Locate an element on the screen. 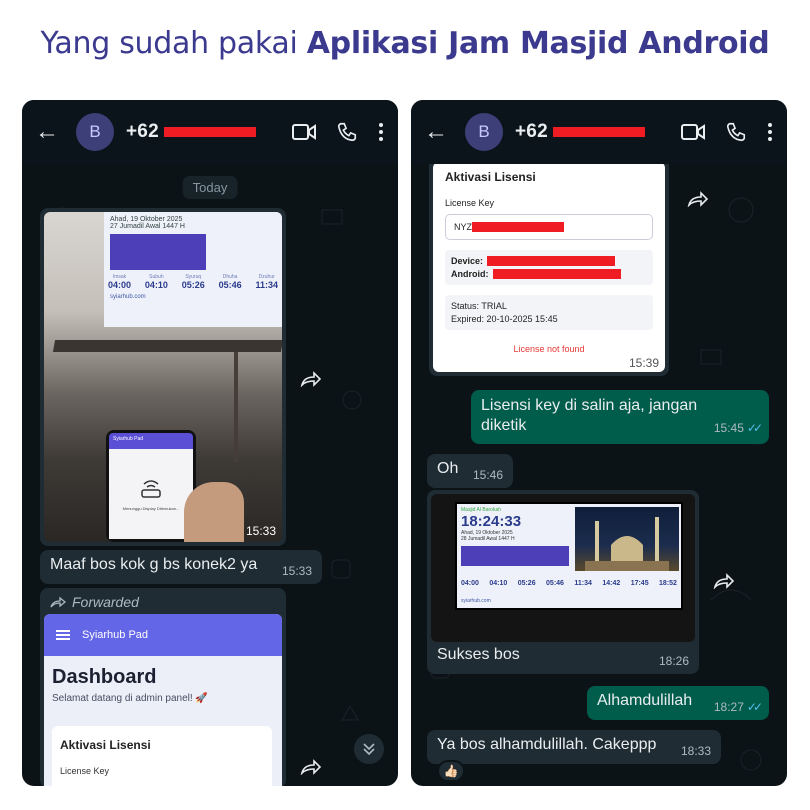  masjid-prayer-time: 14:42 is located at coordinates (611, 583).